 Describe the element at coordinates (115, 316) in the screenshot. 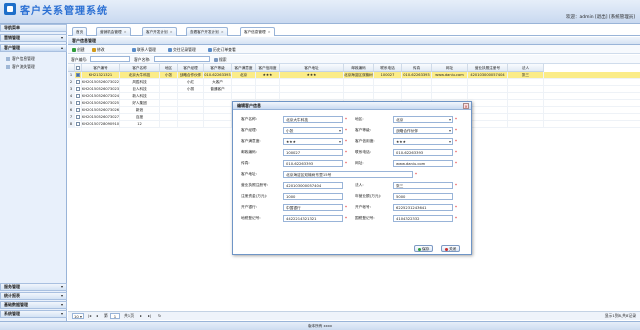

I see `page-number-input: 1` at that location.